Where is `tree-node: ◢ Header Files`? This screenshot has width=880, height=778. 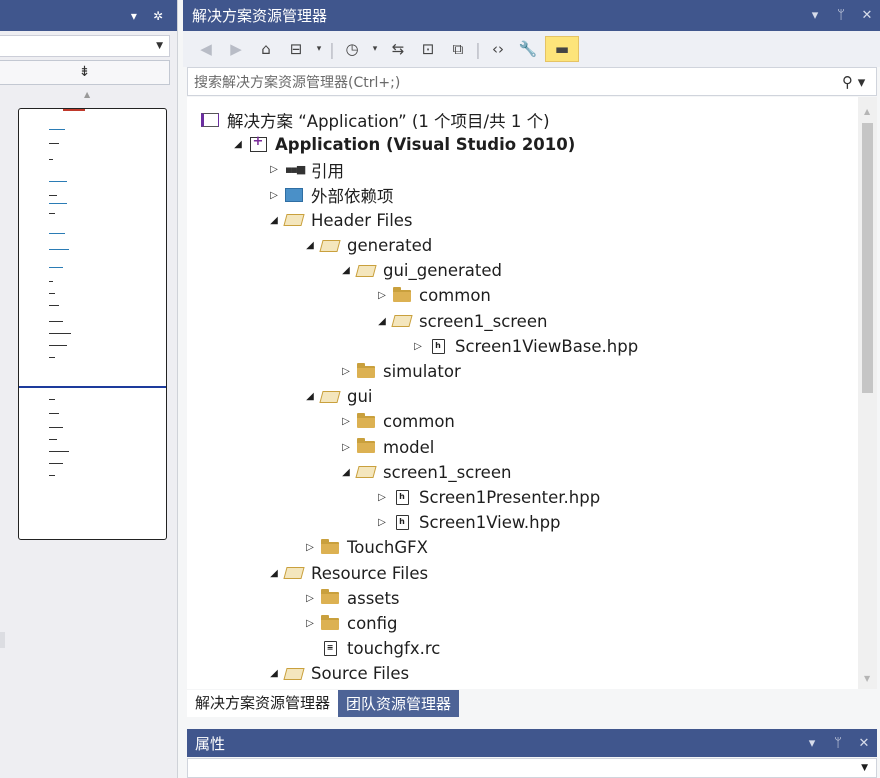
tree-node: ◢ Header Files is located at coordinates (338, 220).